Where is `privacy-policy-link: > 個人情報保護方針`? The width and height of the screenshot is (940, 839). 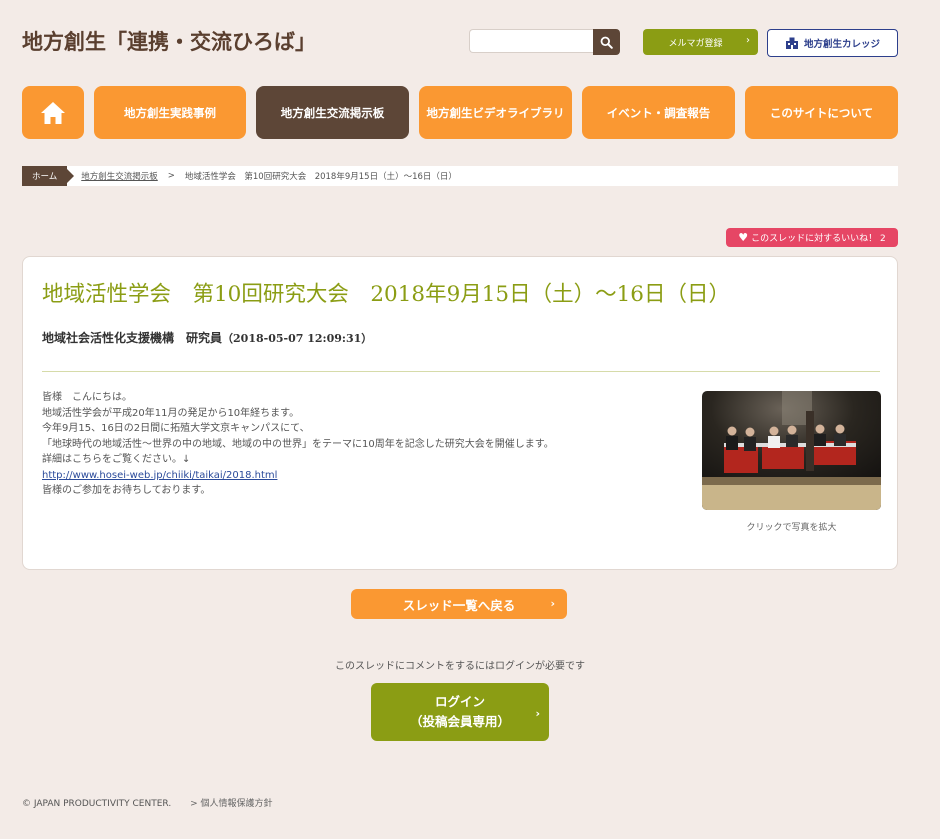 privacy-policy-link: > 個人情報保護方針 is located at coordinates (231, 804).